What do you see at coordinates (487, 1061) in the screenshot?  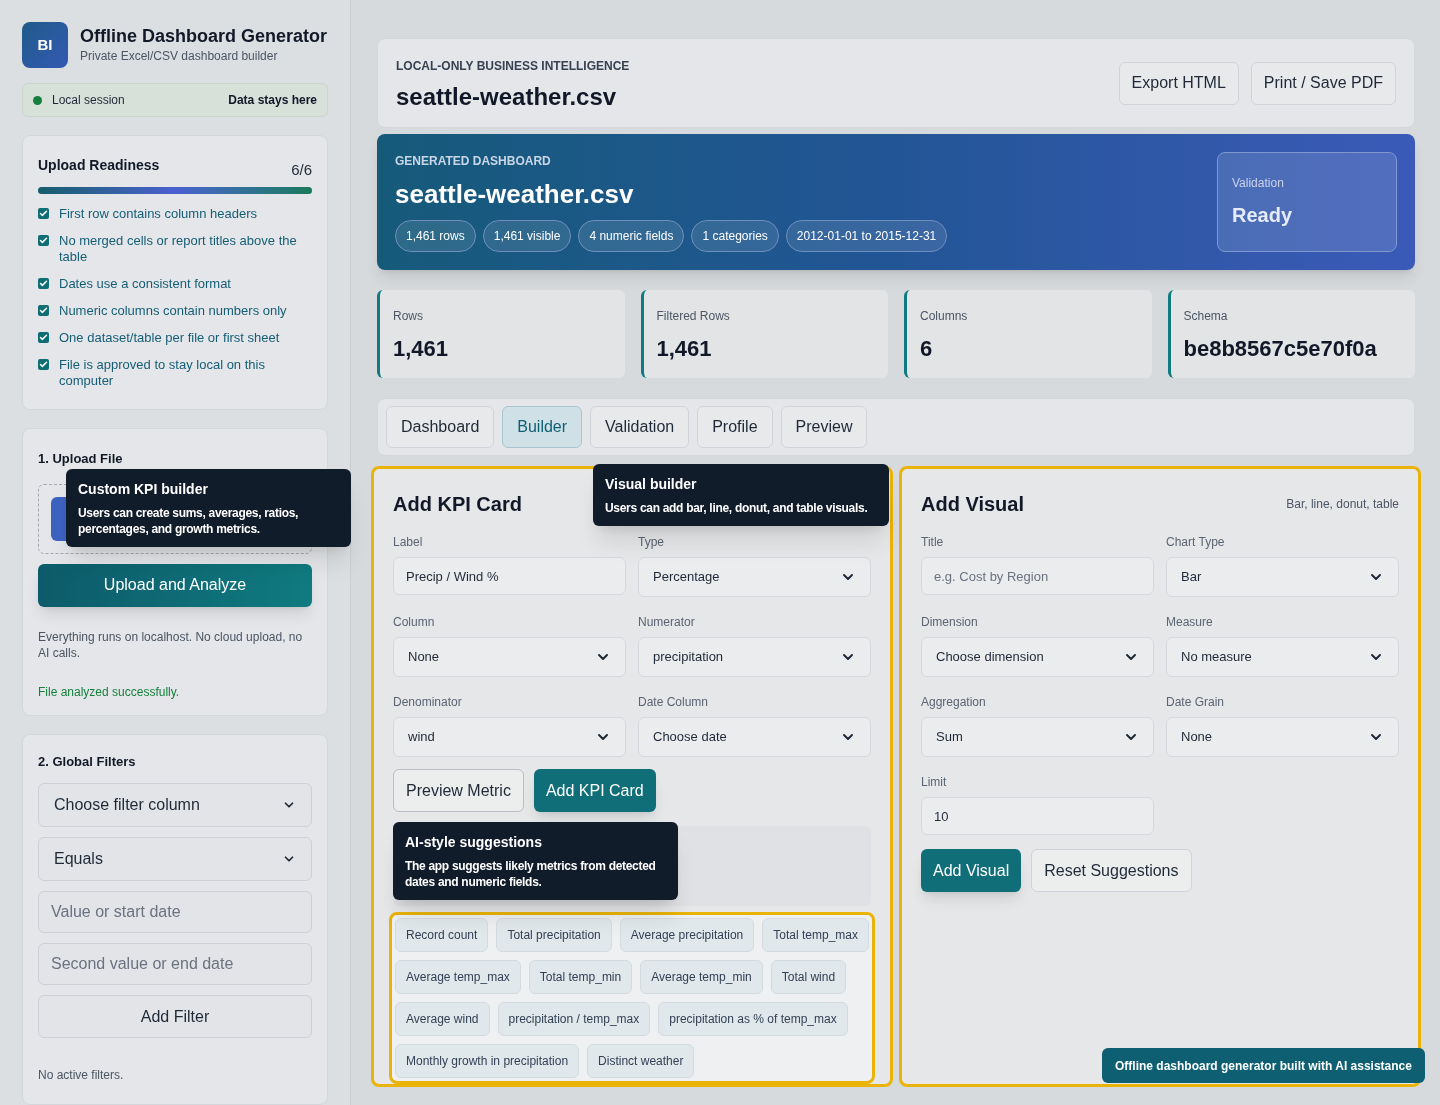 I see `suggestion-chip: Monthly growth in precipitation` at bounding box center [487, 1061].